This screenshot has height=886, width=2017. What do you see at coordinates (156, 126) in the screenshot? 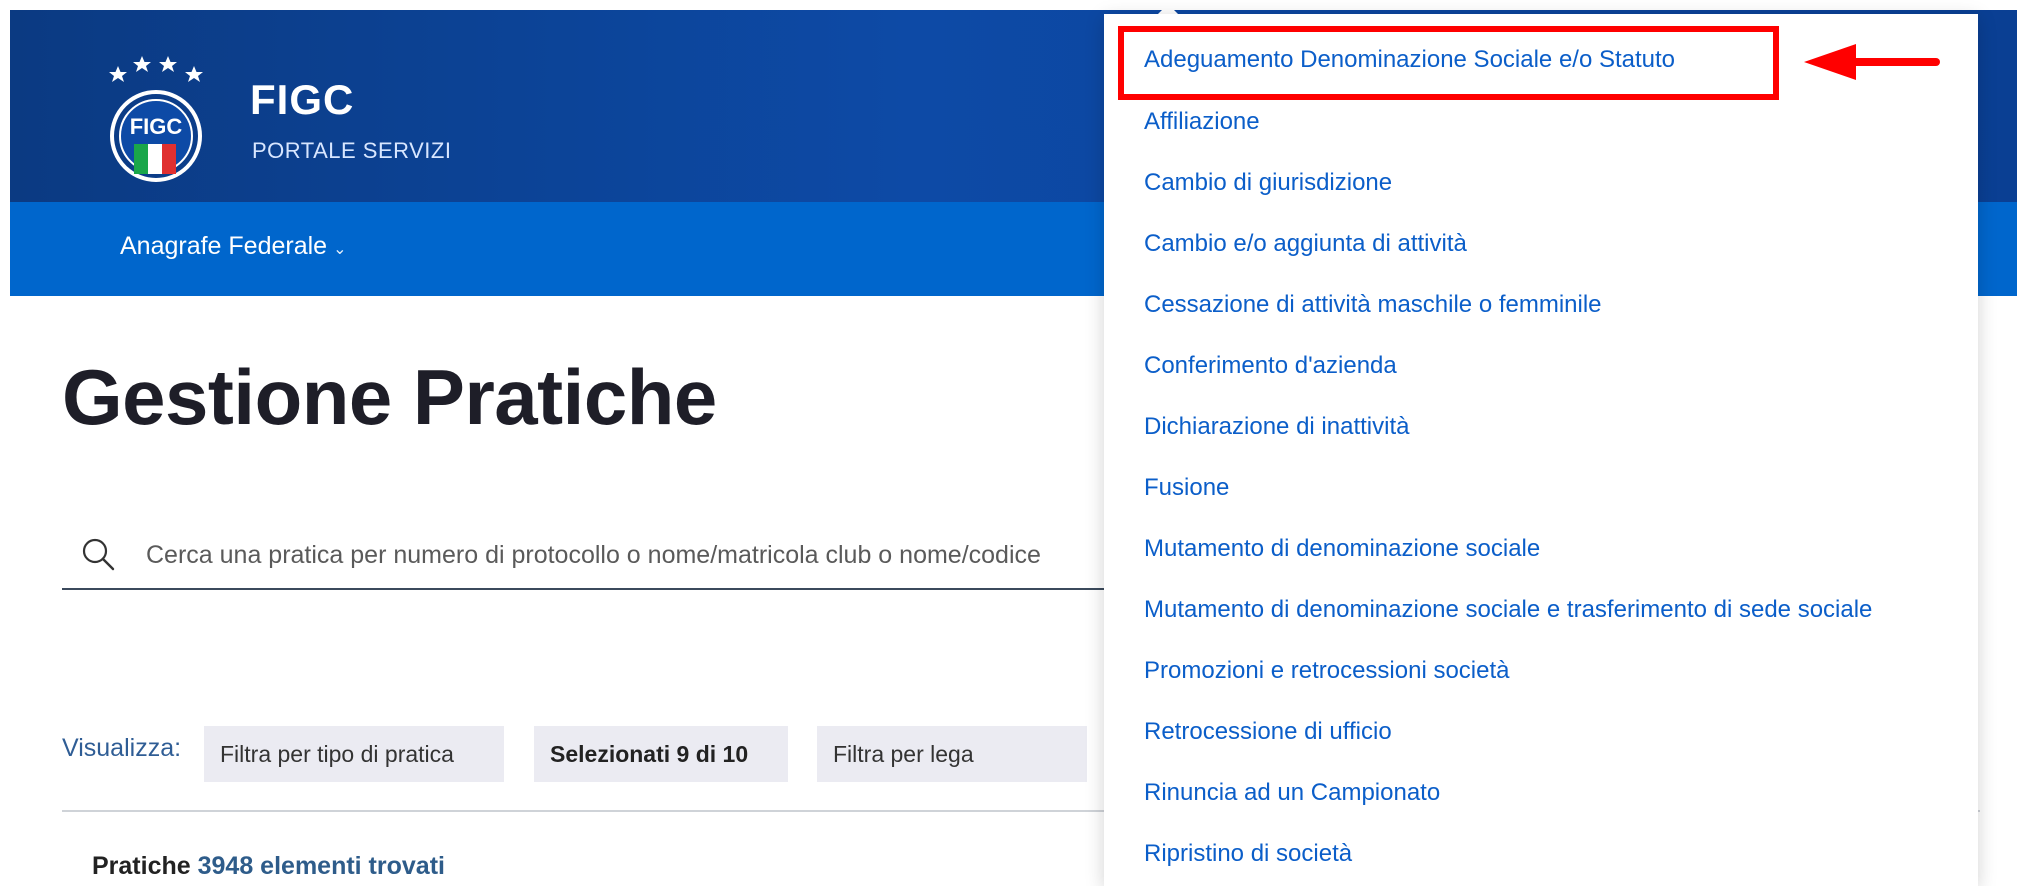
I see `svg-text: FIGC` at bounding box center [156, 126].